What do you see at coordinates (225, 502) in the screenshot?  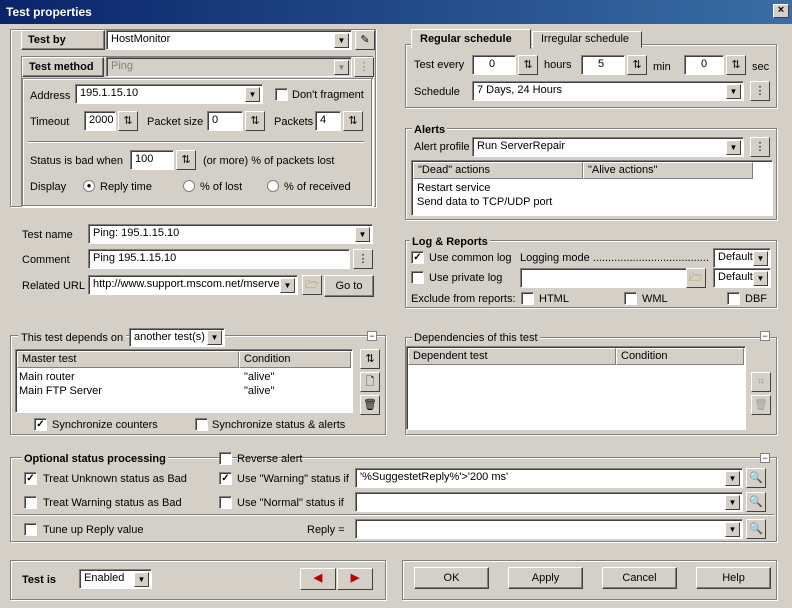 I see `use-normal-checkbox` at bounding box center [225, 502].